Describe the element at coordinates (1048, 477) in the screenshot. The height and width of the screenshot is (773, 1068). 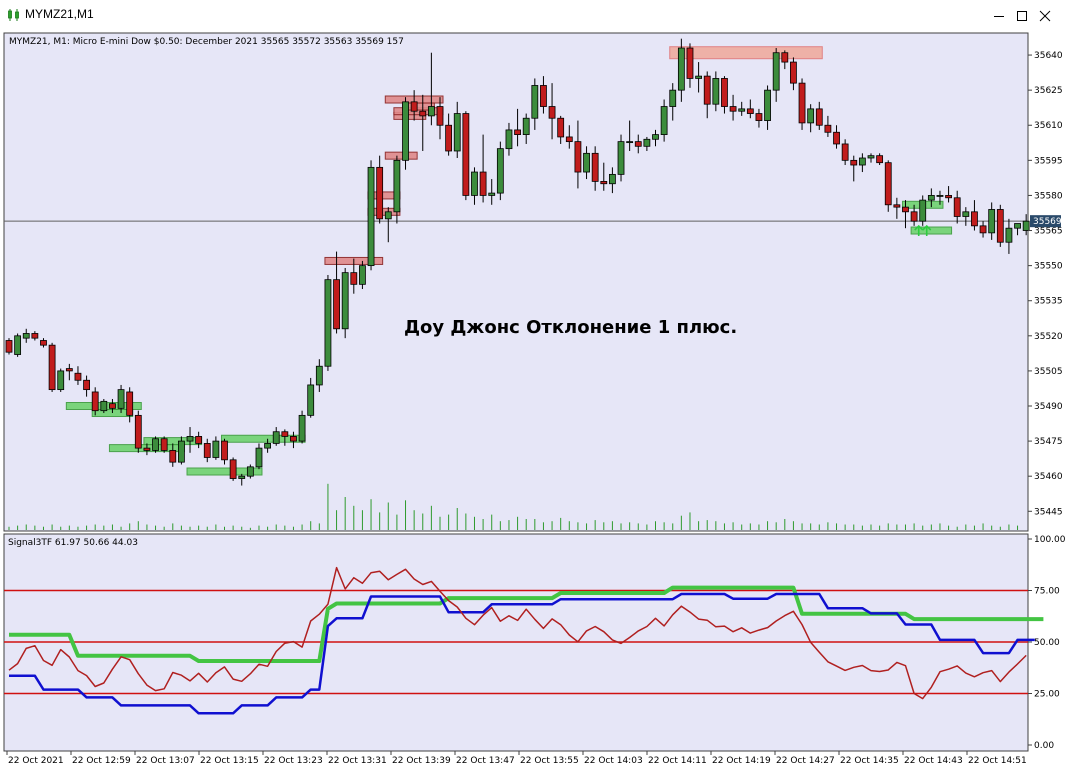
I see `price-tick-label: 35460` at that location.